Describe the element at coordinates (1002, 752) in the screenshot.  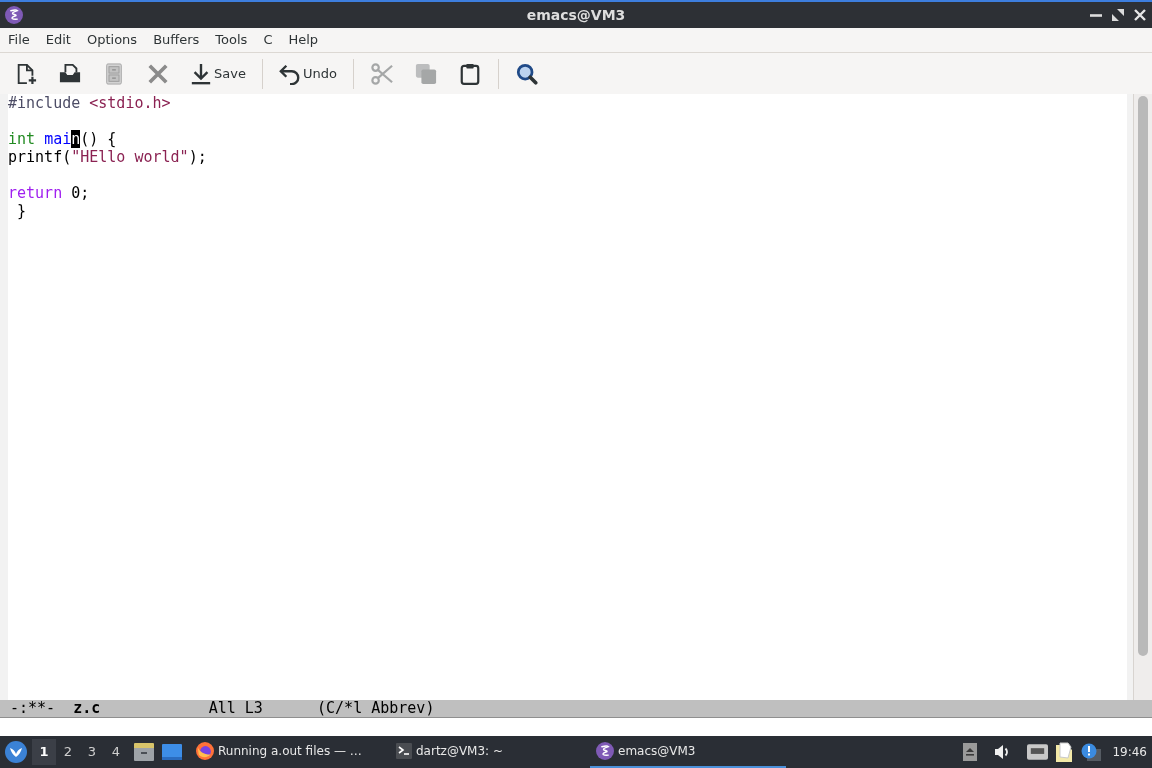
I see `volume-icon` at that location.